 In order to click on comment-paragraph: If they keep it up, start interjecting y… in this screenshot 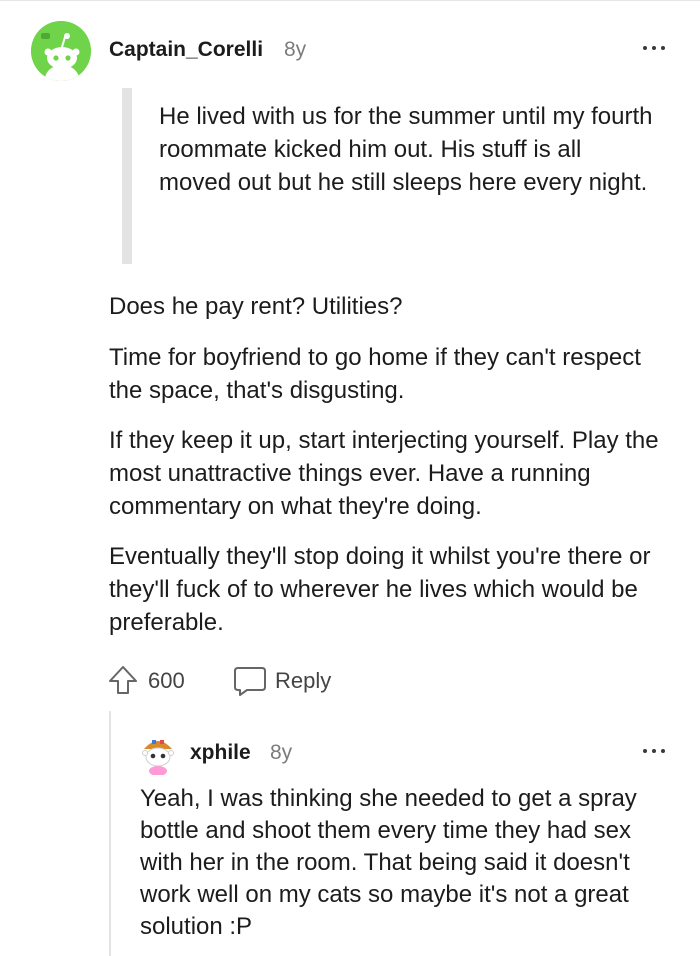, I will do `click(384, 473)`.